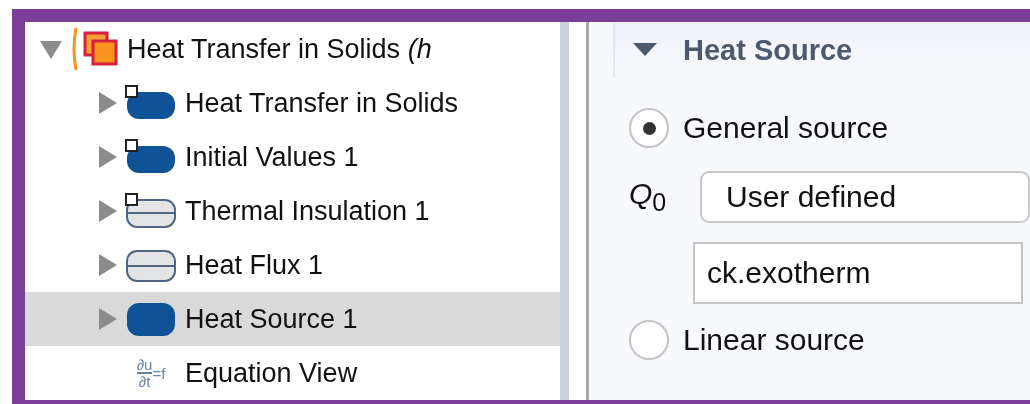 This screenshot has height=404, width=1030. What do you see at coordinates (821, 50) in the screenshot?
I see `section-header: Heat Source` at bounding box center [821, 50].